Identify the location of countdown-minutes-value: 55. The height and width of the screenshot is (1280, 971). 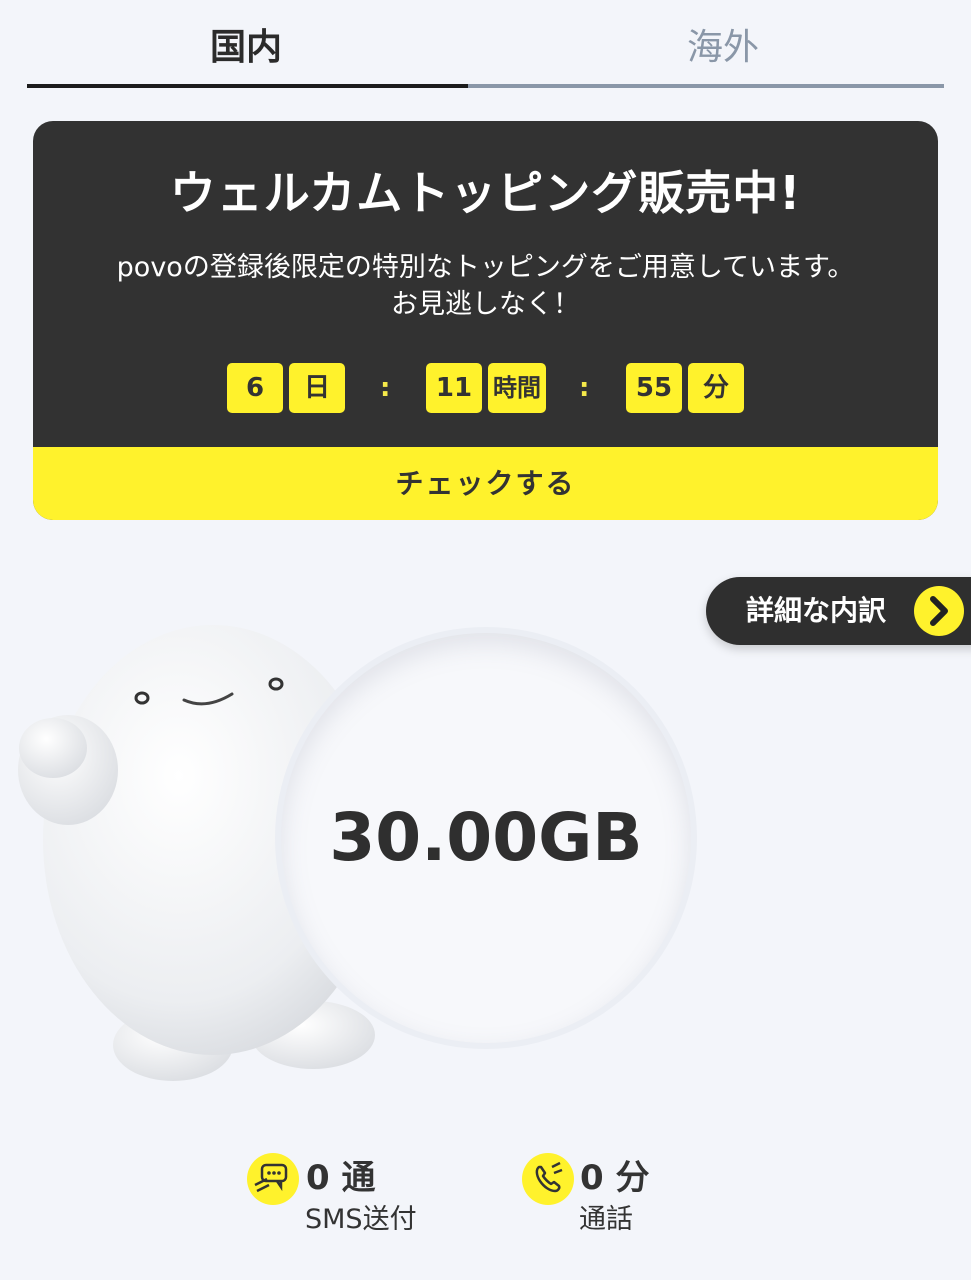
(654, 388).